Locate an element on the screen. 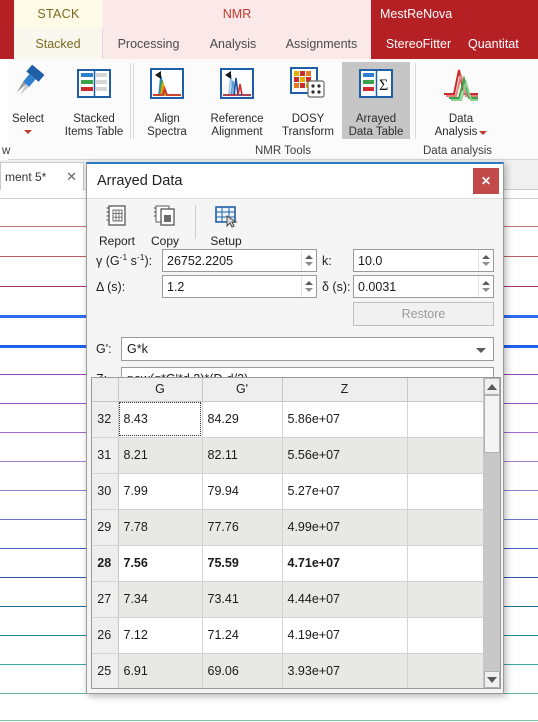  copy-button: Copy is located at coordinates (165, 225).